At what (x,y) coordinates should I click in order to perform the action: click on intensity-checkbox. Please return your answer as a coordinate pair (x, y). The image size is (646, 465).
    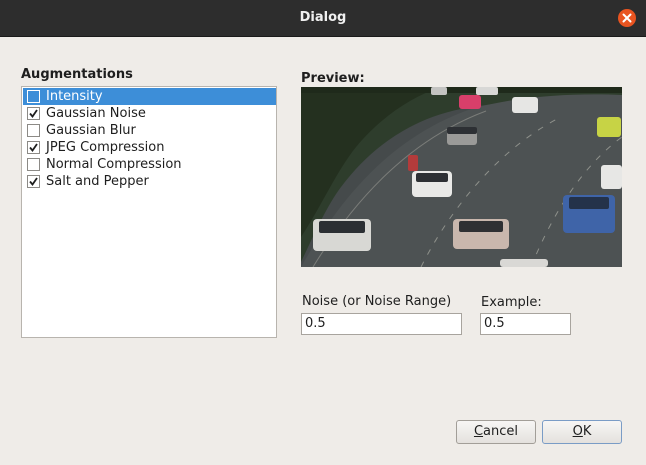
    Looking at the image, I should click on (33, 96).